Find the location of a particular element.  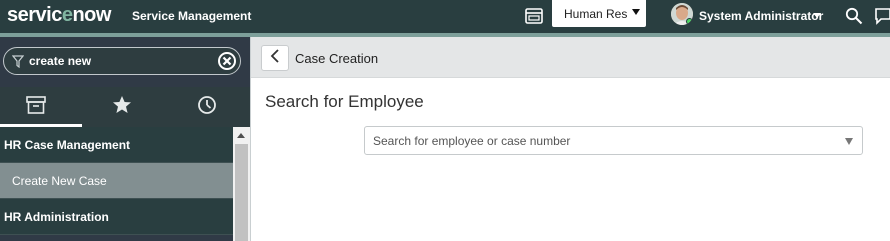

page-title: Case Creation is located at coordinates (337, 58).